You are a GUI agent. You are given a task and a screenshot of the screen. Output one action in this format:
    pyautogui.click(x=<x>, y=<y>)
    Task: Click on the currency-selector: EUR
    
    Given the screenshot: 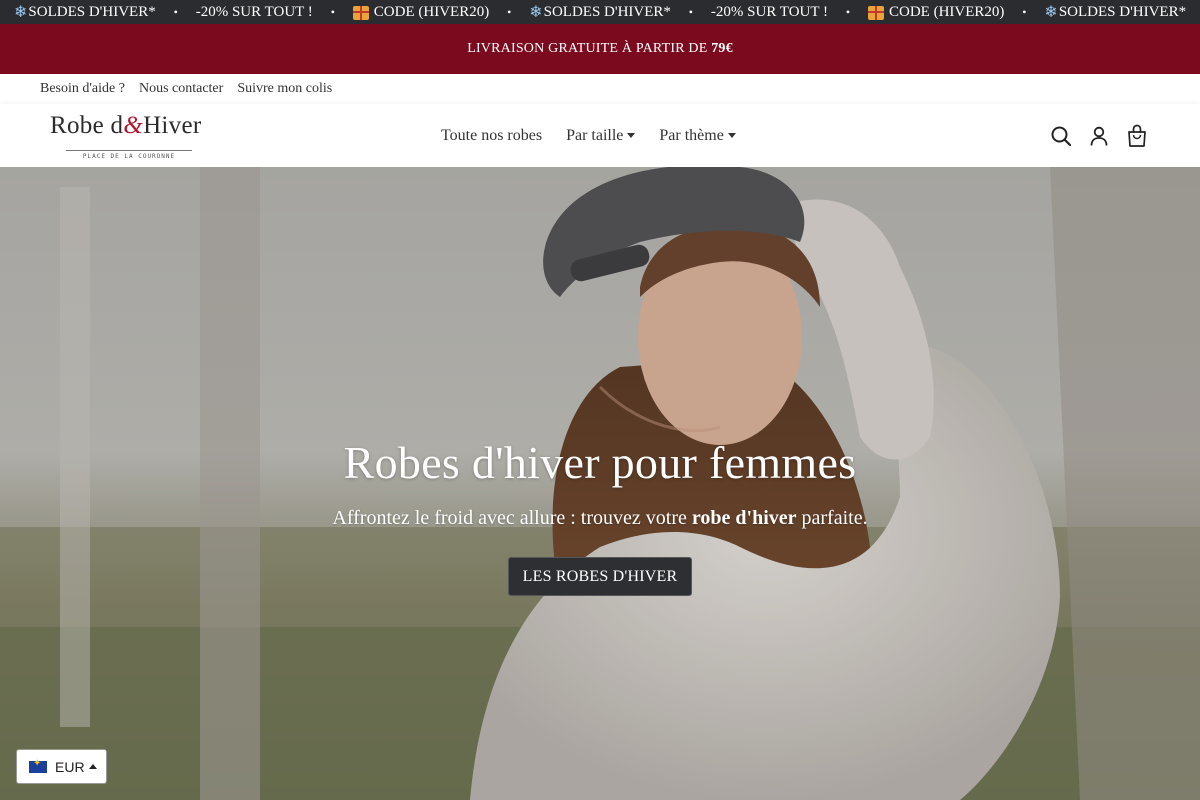 What is the action you would take?
    pyautogui.click(x=61, y=766)
    